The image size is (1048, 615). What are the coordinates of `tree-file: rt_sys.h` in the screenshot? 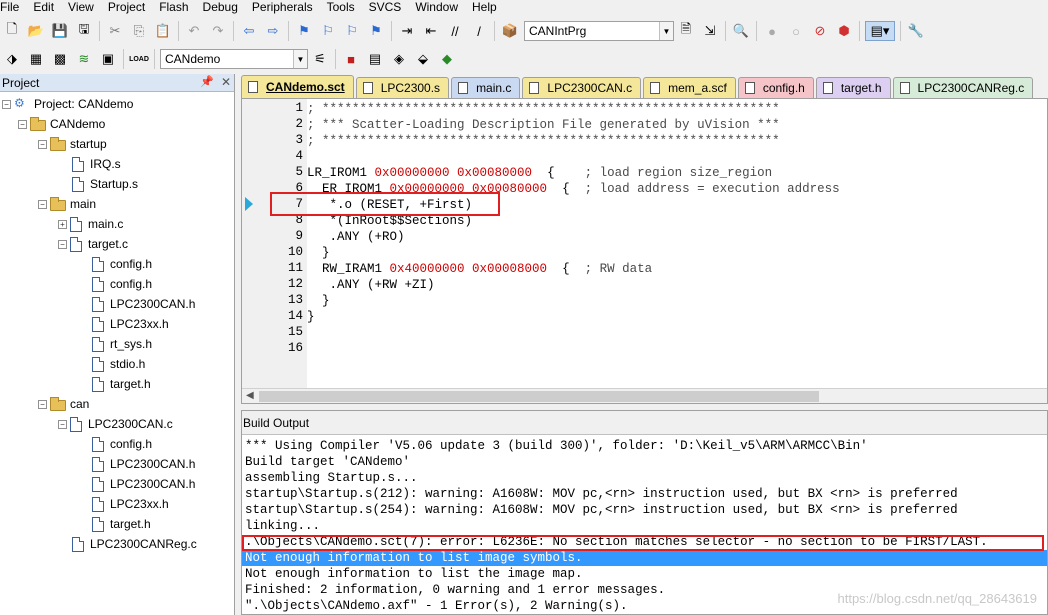 It's located at (122, 344).